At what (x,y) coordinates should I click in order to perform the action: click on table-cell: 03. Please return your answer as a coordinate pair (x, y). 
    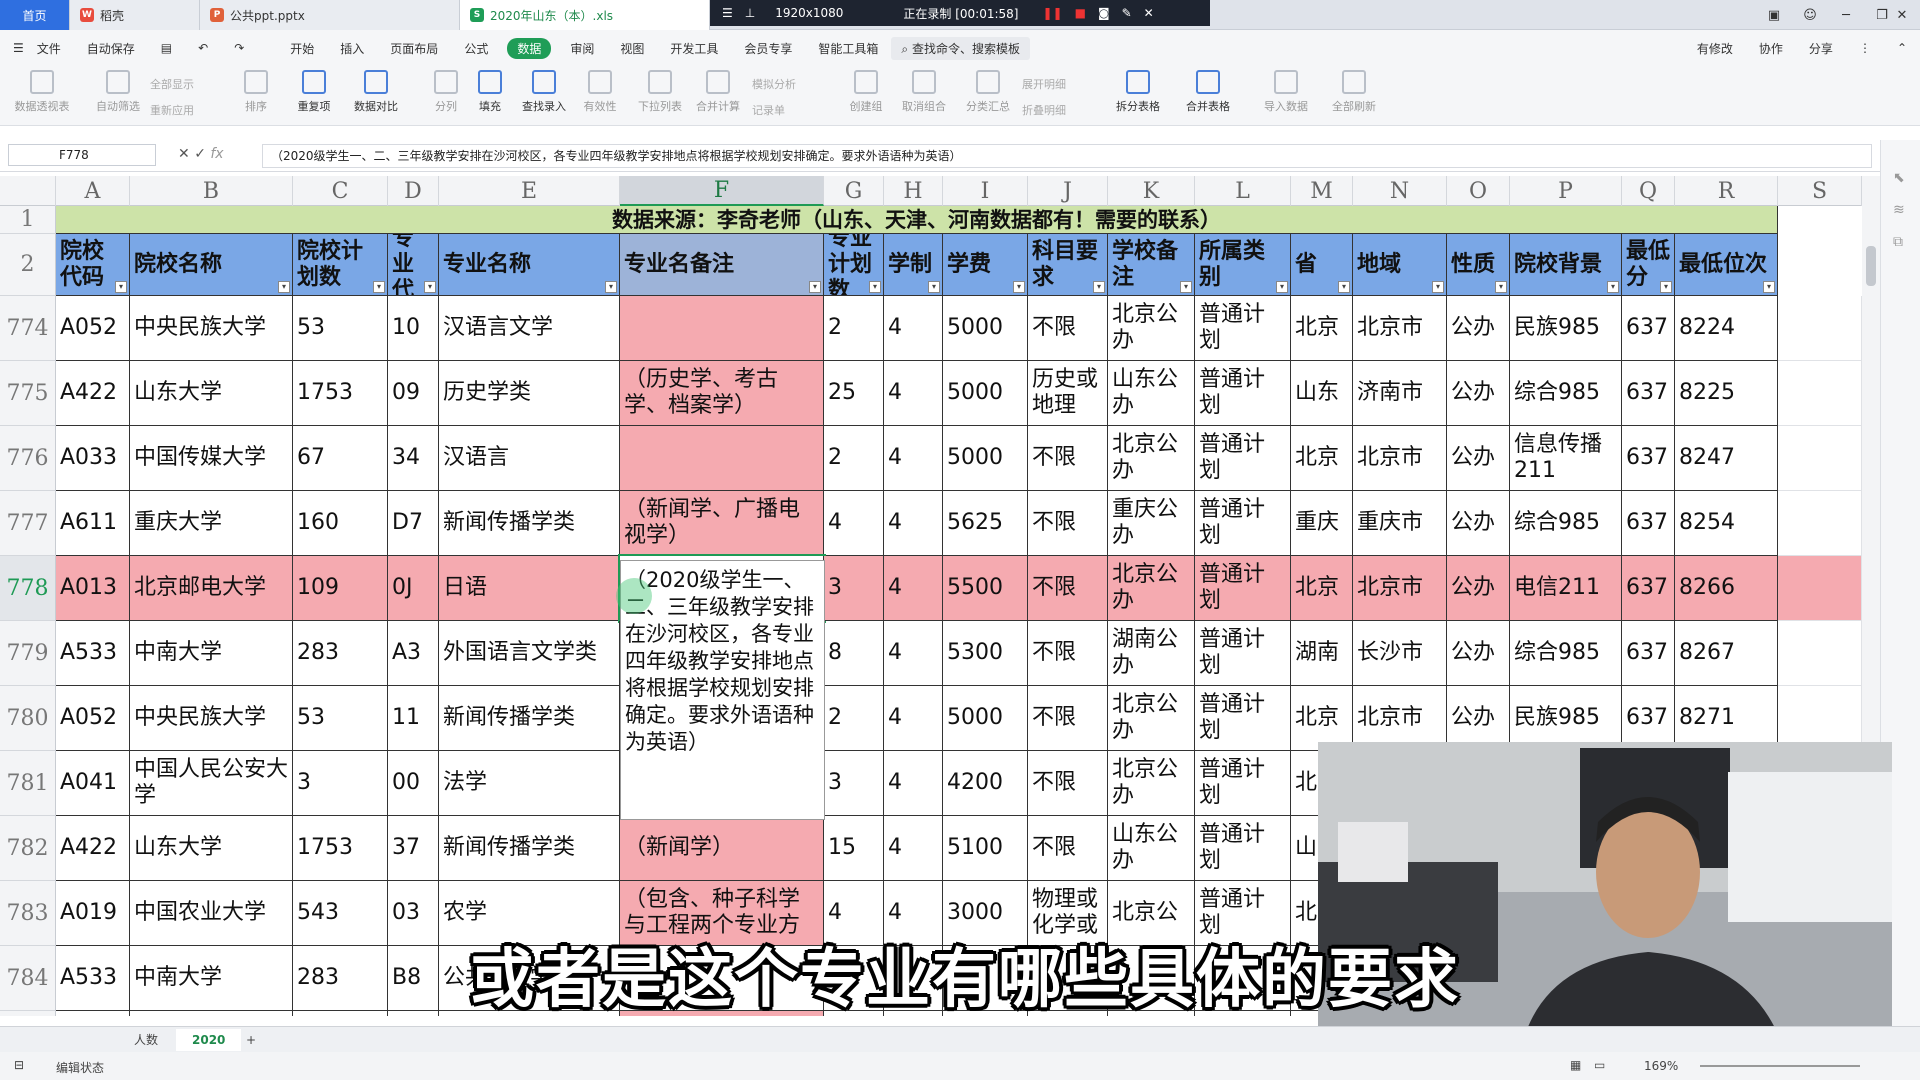
    Looking at the image, I should click on (413, 913).